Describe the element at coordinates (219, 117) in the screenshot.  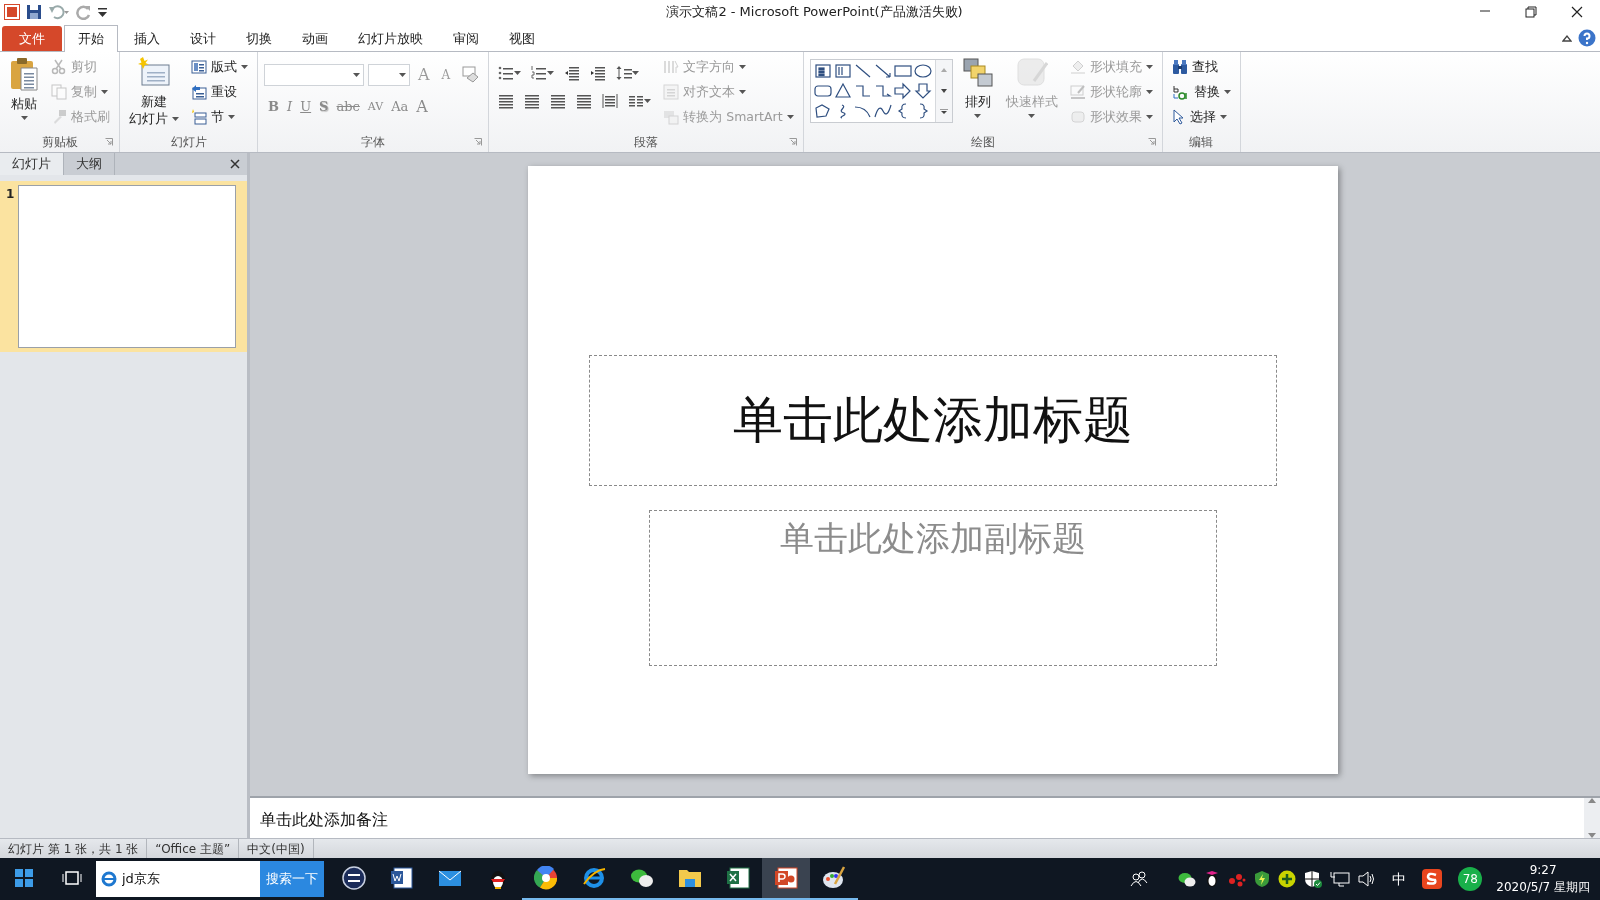
I see `ribbon-button: 节` at that location.